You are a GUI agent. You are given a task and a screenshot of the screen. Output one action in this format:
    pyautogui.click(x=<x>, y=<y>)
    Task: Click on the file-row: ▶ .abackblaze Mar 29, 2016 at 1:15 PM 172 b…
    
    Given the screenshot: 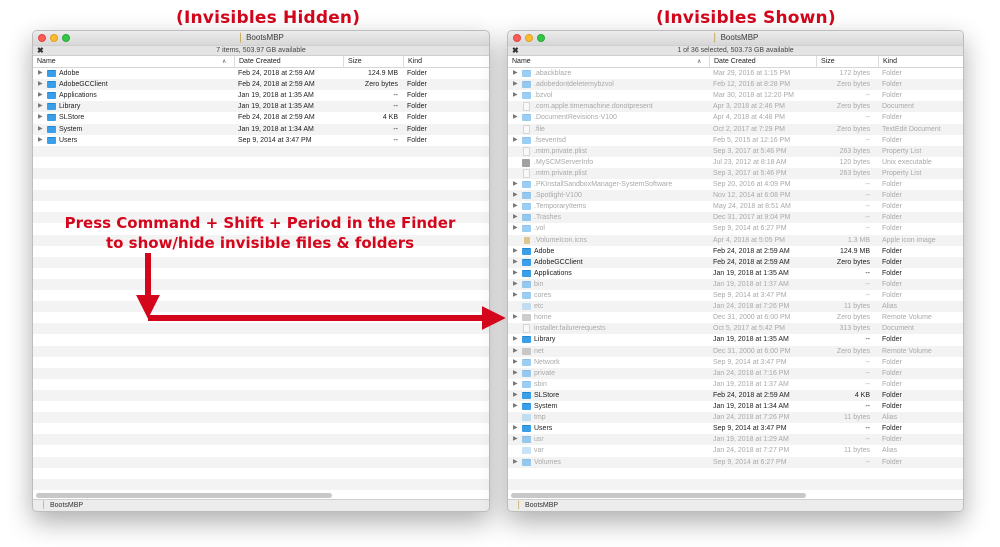 What is the action you would take?
    pyautogui.click(x=735, y=73)
    